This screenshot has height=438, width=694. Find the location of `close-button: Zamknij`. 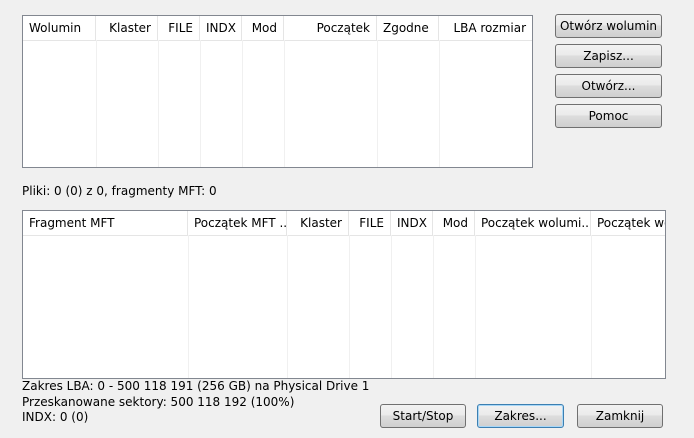

close-button: Zamknij is located at coordinates (620, 416).